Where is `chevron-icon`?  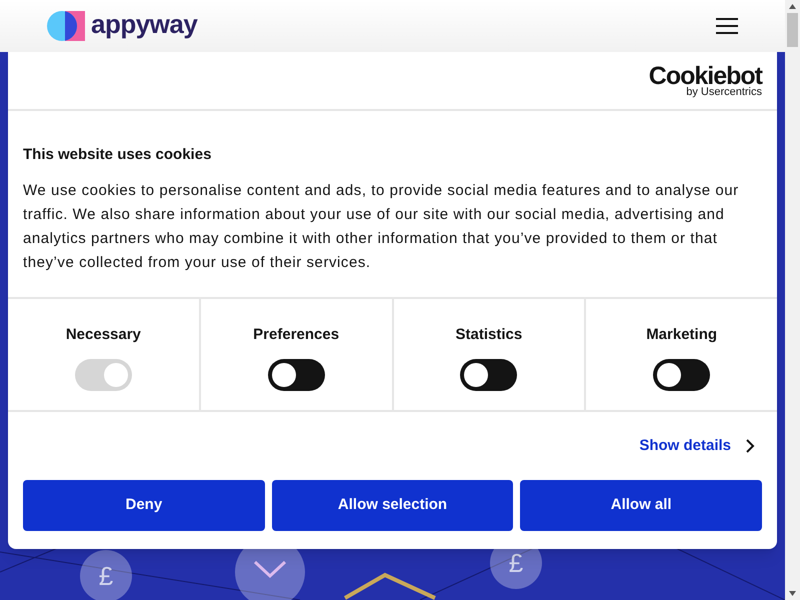 chevron-icon is located at coordinates (750, 446).